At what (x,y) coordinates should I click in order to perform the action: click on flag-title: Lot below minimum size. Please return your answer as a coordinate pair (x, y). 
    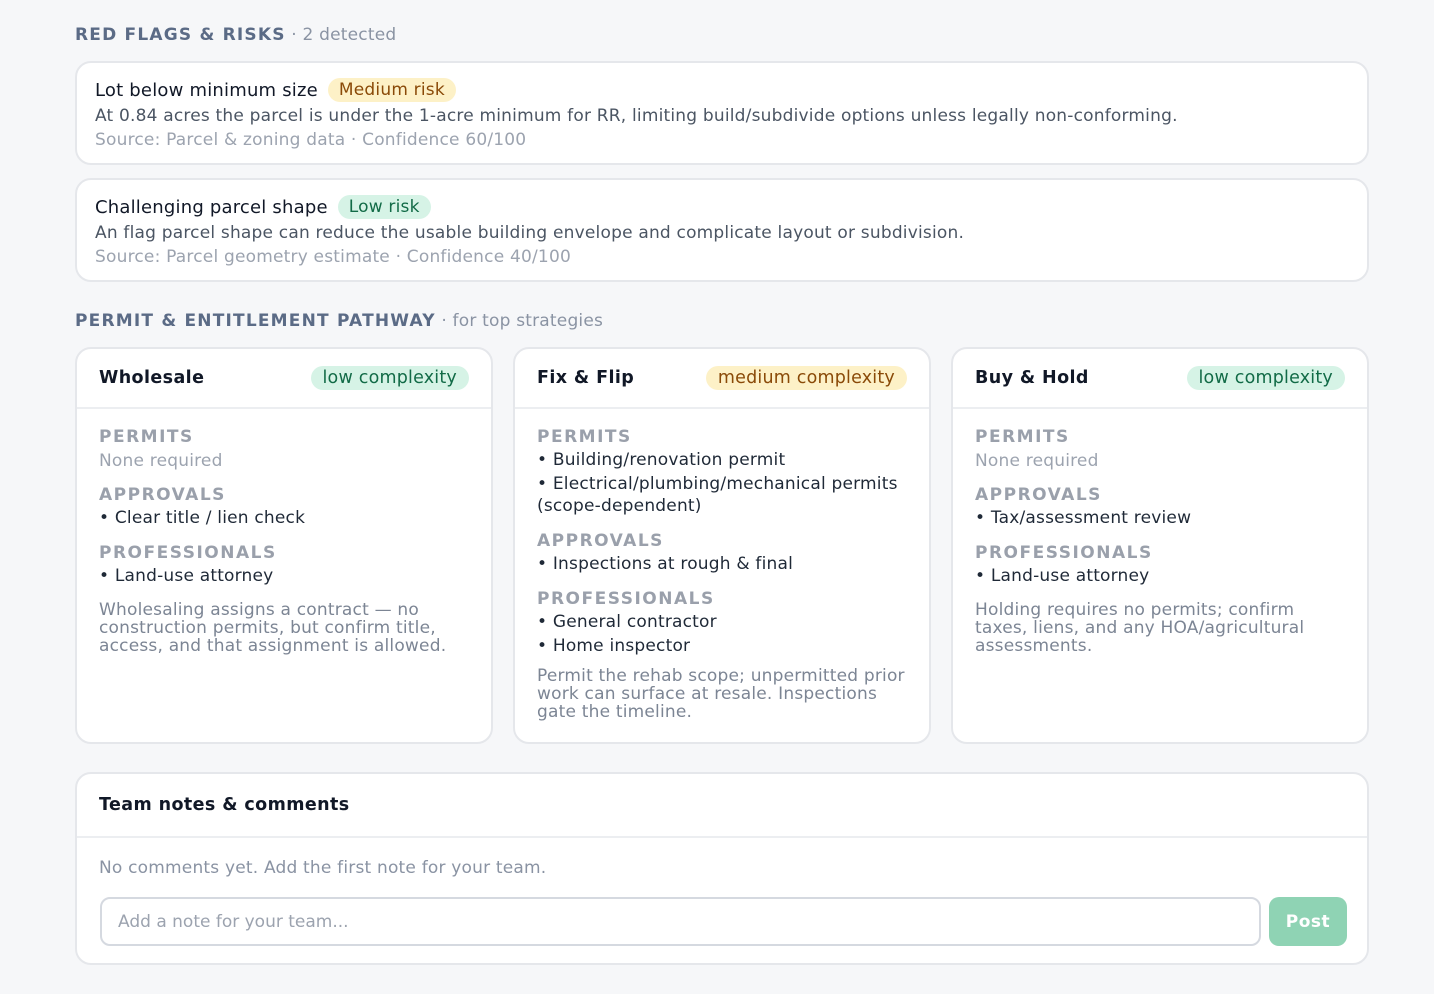
    Looking at the image, I should click on (206, 90).